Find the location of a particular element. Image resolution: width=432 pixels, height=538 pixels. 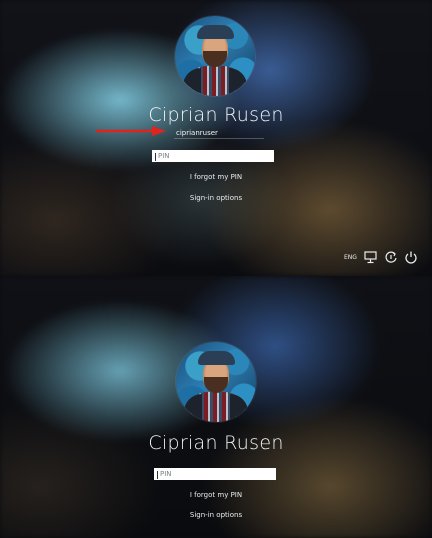

power-icon is located at coordinates (411, 257).